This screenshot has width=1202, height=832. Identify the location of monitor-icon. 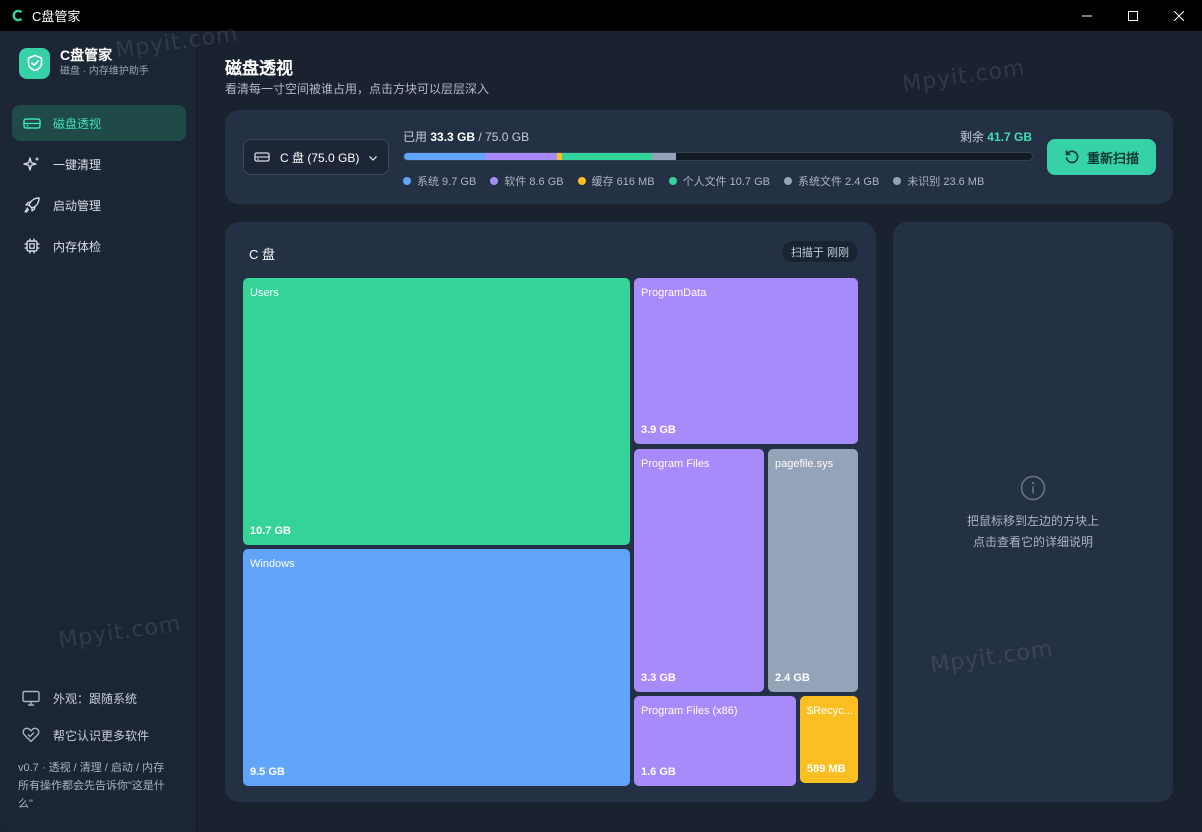
(31, 698).